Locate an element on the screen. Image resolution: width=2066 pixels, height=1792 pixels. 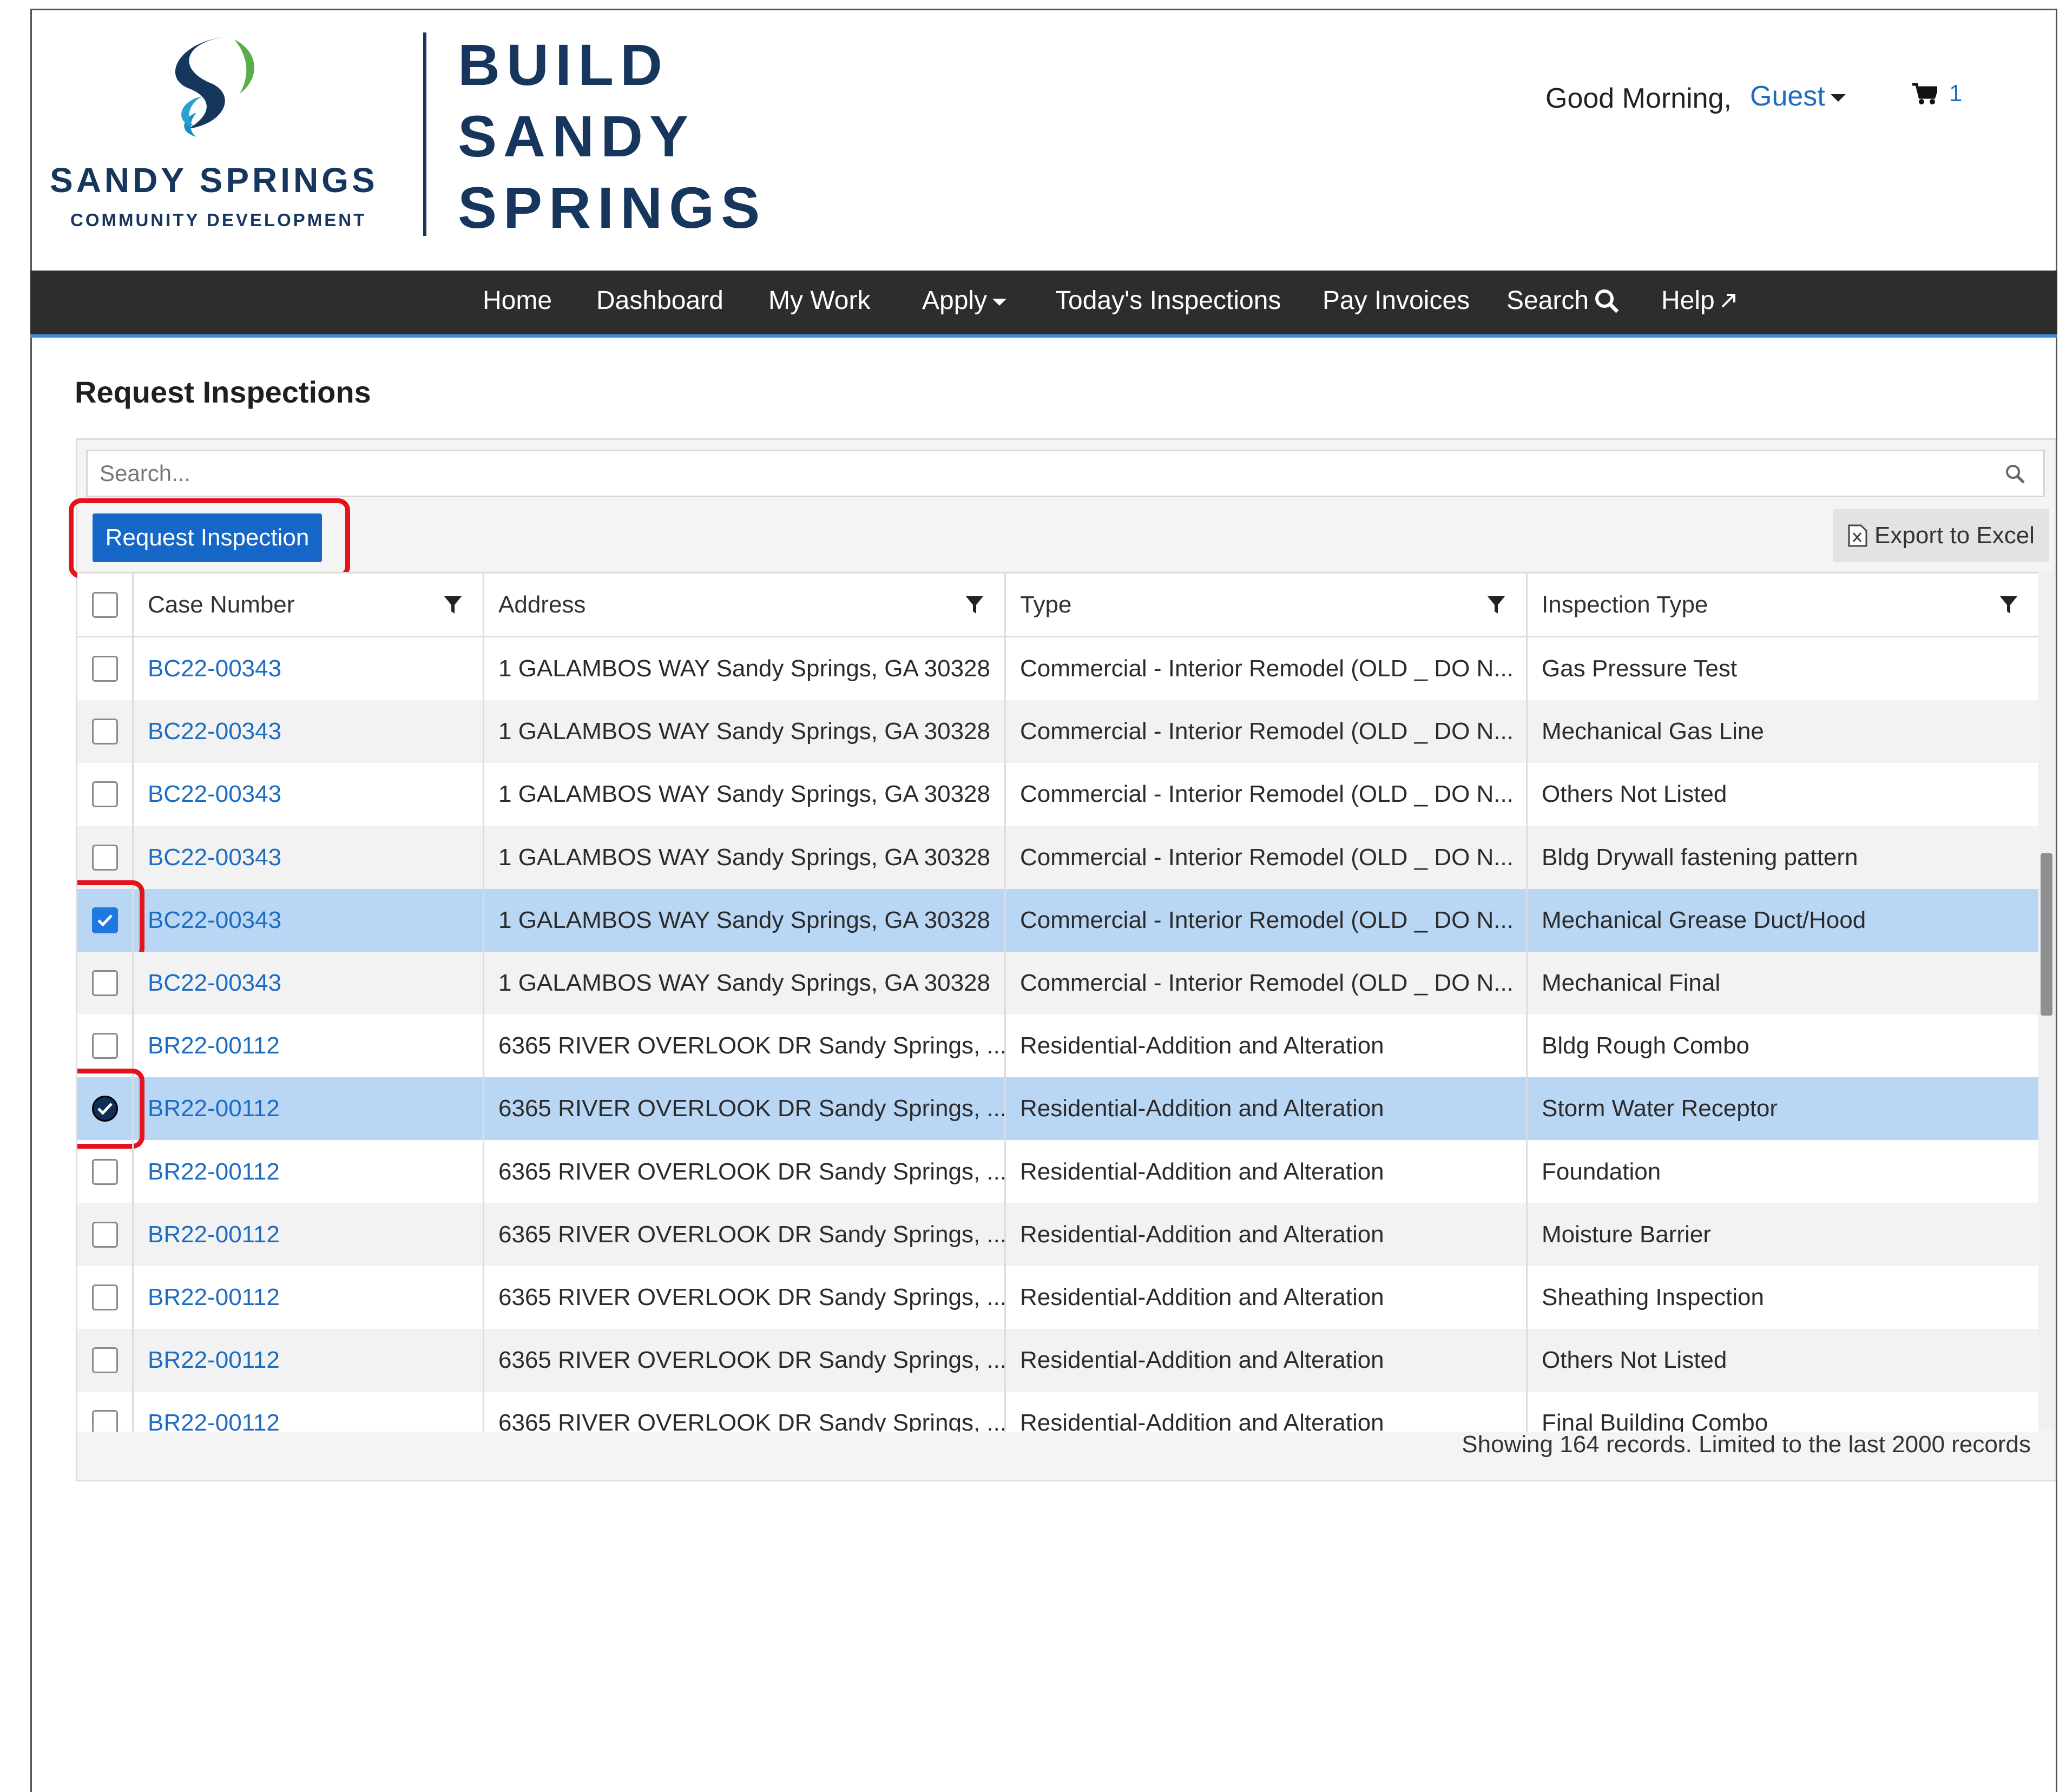
nav-home: Home is located at coordinates (517, 300).